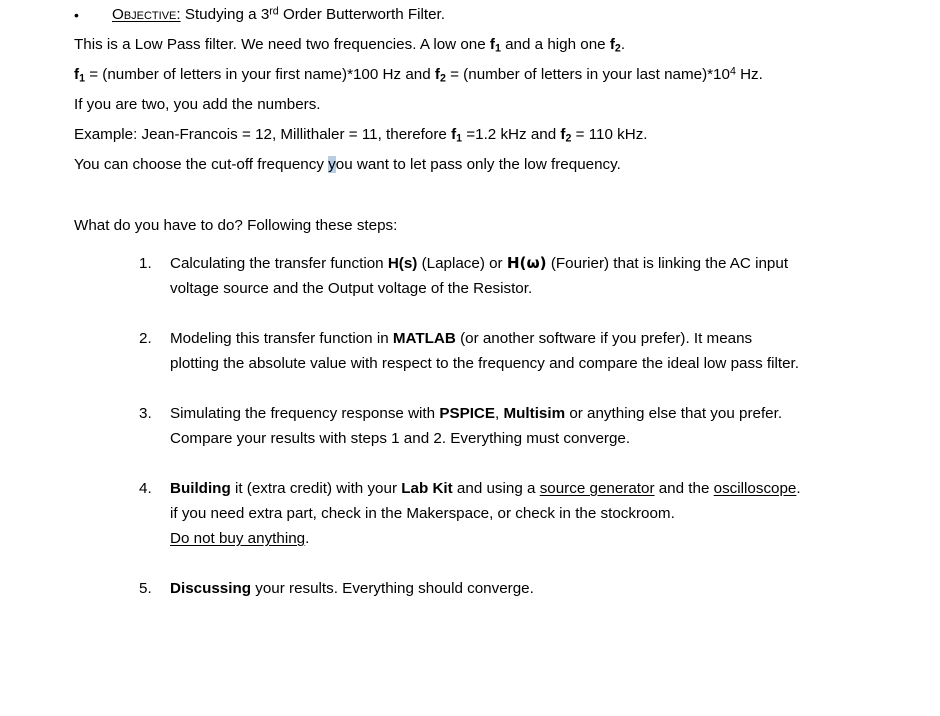 The height and width of the screenshot is (716, 940). I want to click on step4-text-b: and using a, so click(496, 488).